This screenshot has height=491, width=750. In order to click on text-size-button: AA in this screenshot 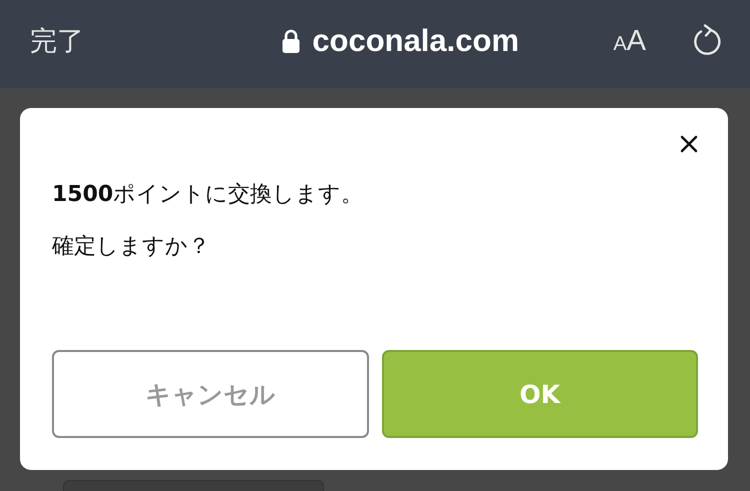, I will do `click(629, 41)`.